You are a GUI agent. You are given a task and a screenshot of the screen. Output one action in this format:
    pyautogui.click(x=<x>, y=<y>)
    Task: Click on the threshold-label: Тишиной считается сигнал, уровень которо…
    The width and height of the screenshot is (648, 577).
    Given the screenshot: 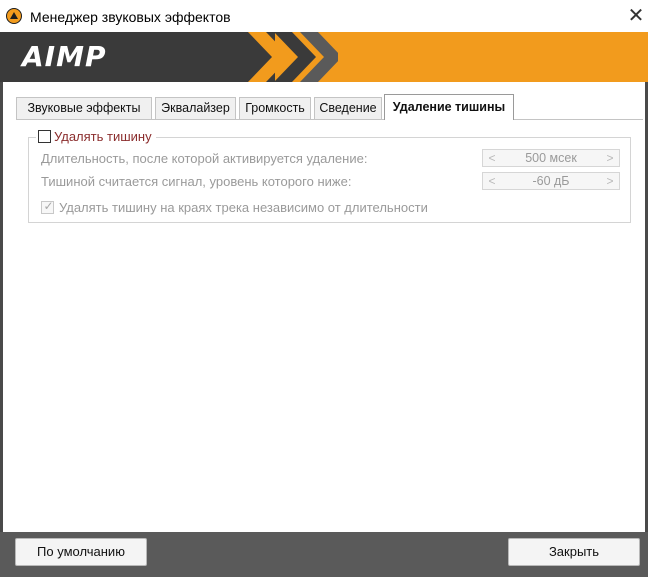 What is the action you would take?
    pyautogui.click(x=196, y=181)
    